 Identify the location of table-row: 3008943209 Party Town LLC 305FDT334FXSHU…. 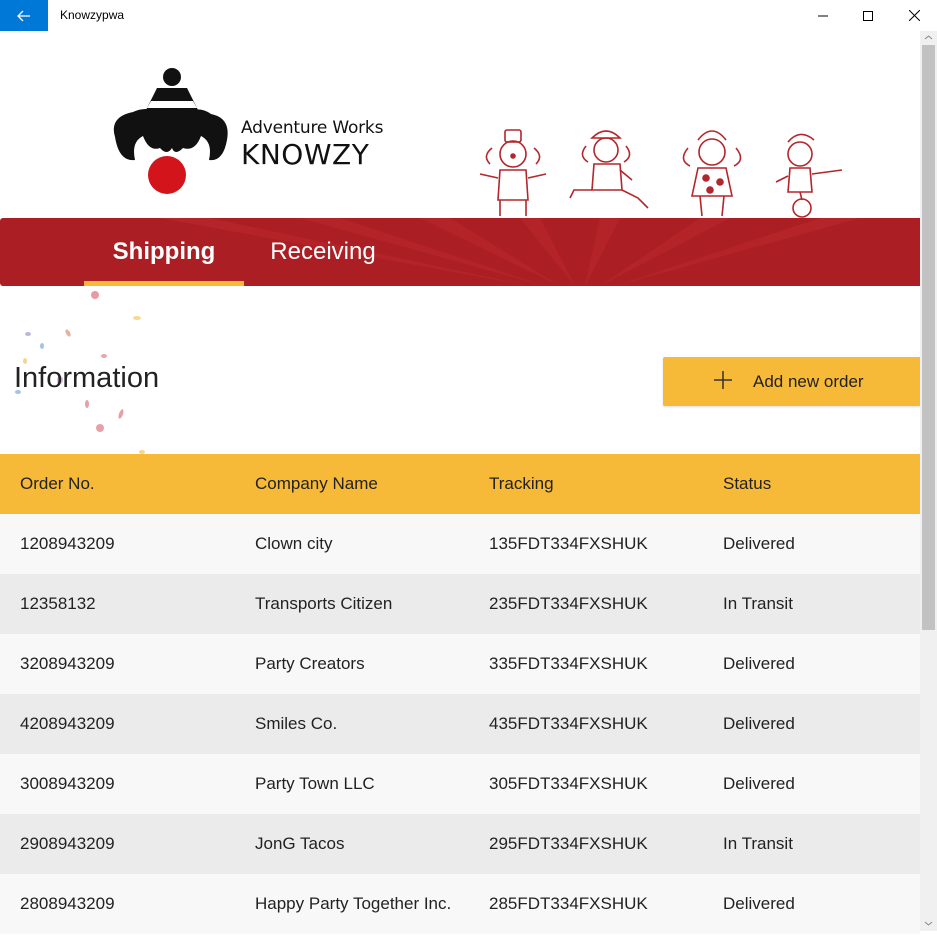
(460, 784).